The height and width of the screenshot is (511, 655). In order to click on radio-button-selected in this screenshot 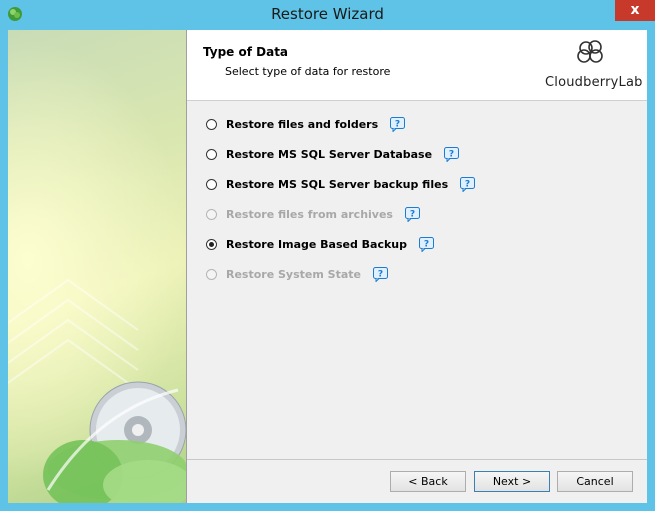, I will do `click(211, 244)`.